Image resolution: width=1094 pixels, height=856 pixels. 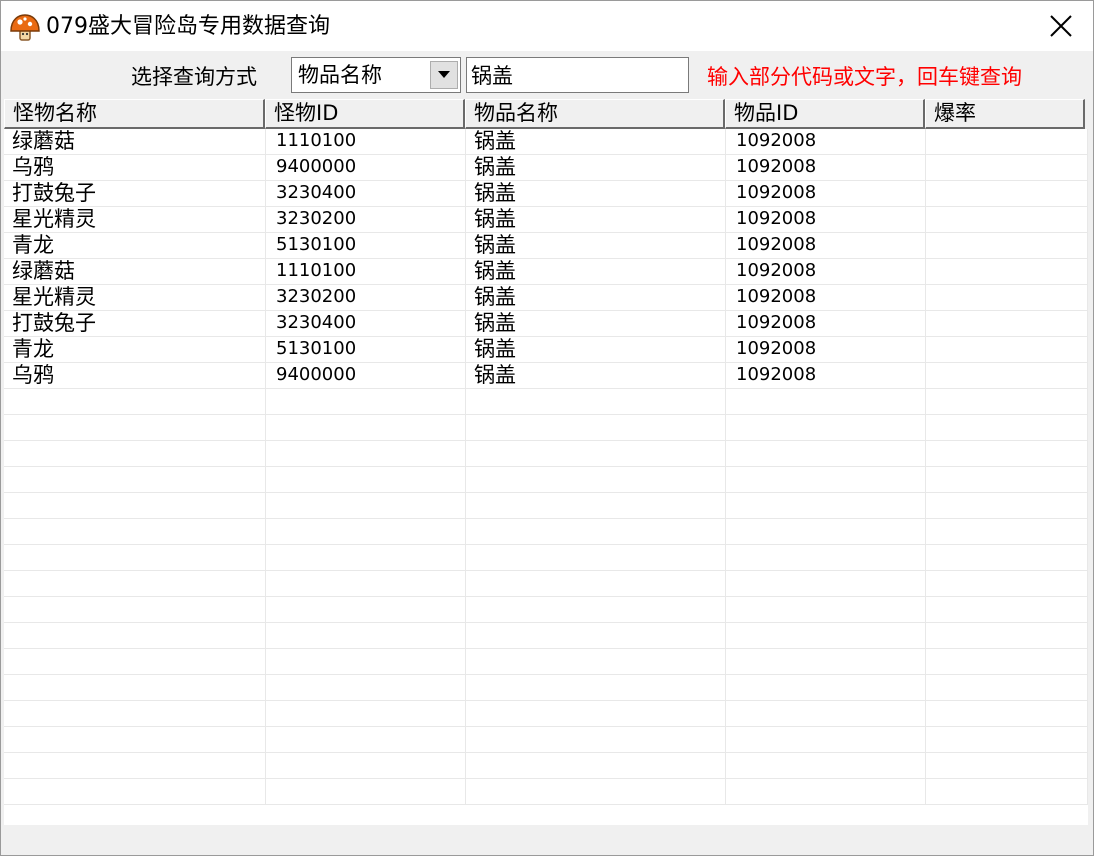 I want to click on column-header-monster-name: 怪物名称, so click(x=134, y=114).